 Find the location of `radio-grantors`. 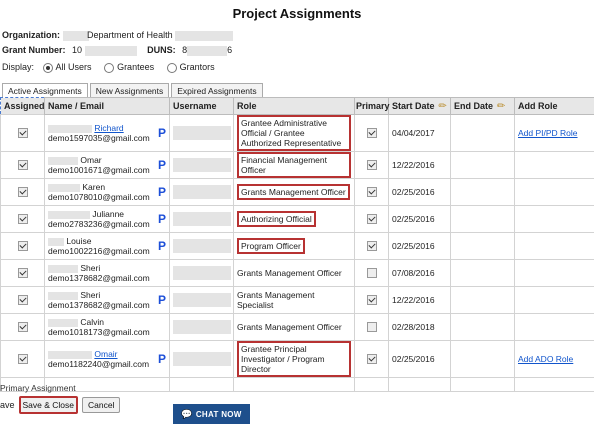

radio-grantors is located at coordinates (171, 67).